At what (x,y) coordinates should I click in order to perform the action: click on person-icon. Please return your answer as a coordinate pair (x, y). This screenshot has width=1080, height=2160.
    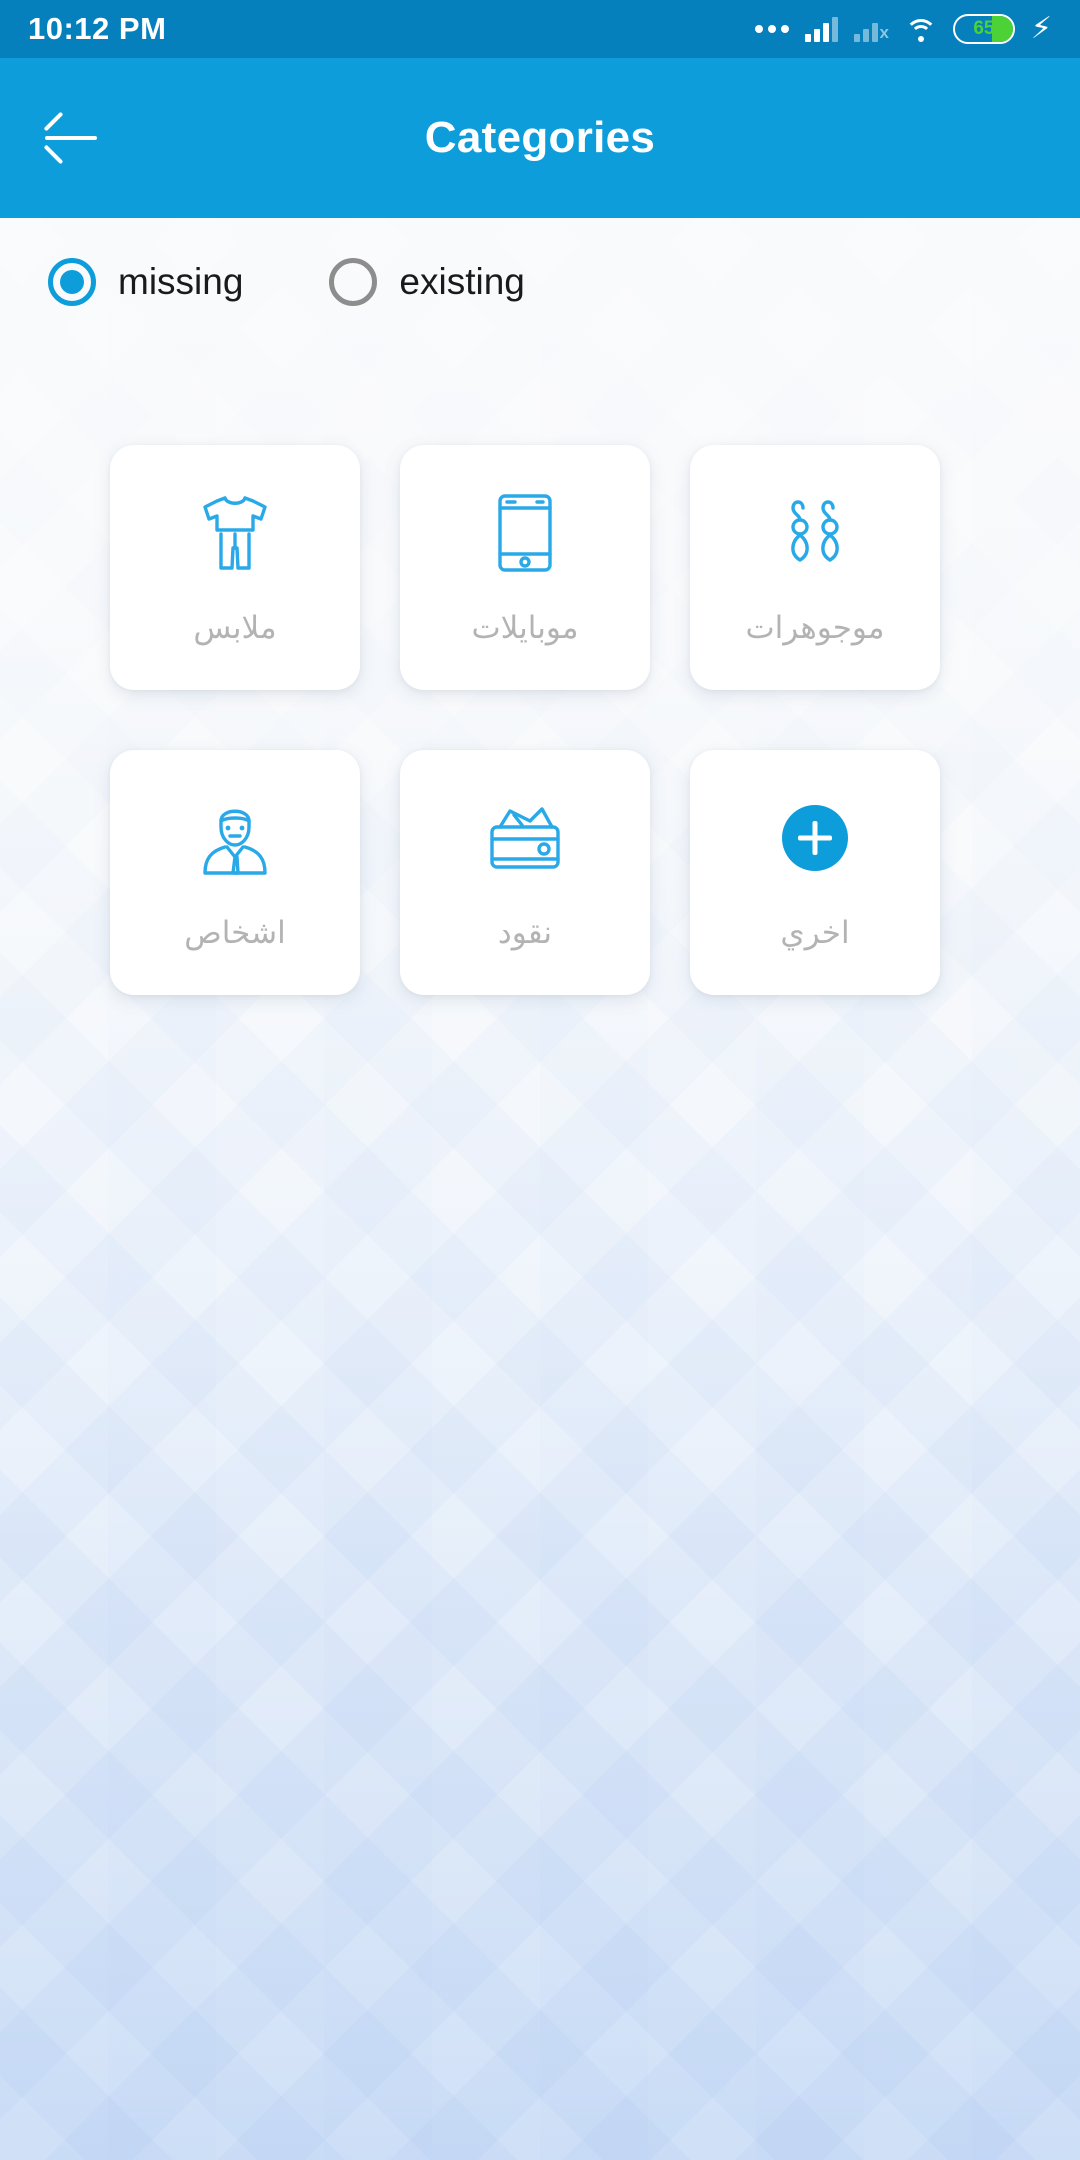
    Looking at the image, I should click on (235, 838).